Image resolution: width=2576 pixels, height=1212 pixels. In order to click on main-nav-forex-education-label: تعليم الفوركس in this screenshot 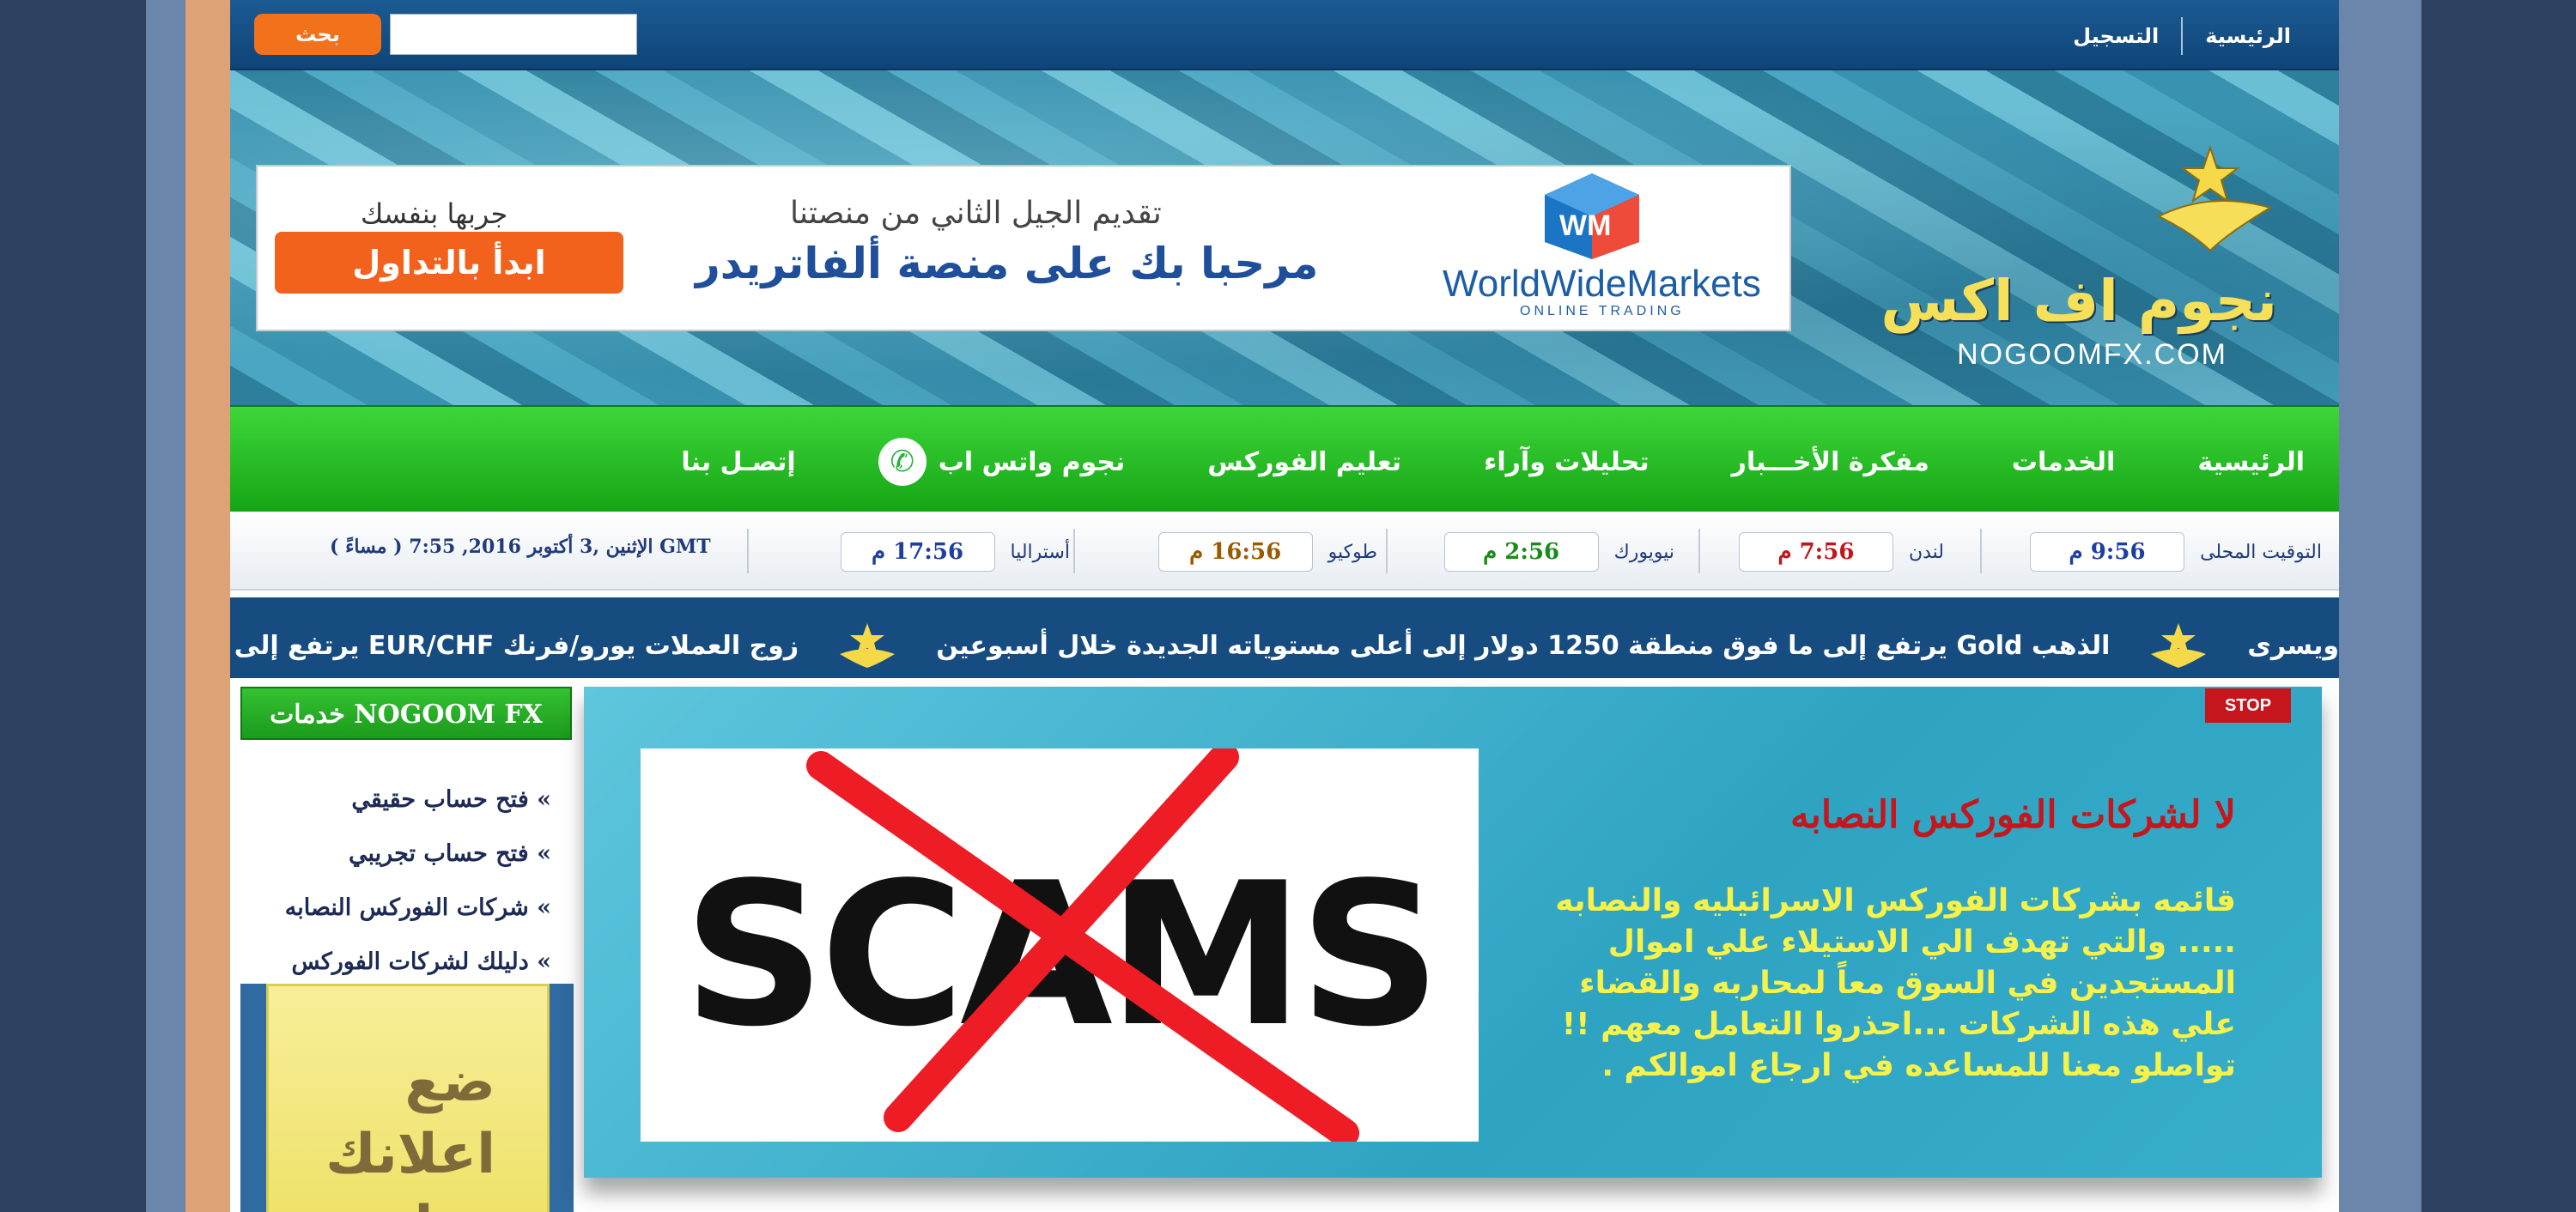, I will do `click(1305, 461)`.